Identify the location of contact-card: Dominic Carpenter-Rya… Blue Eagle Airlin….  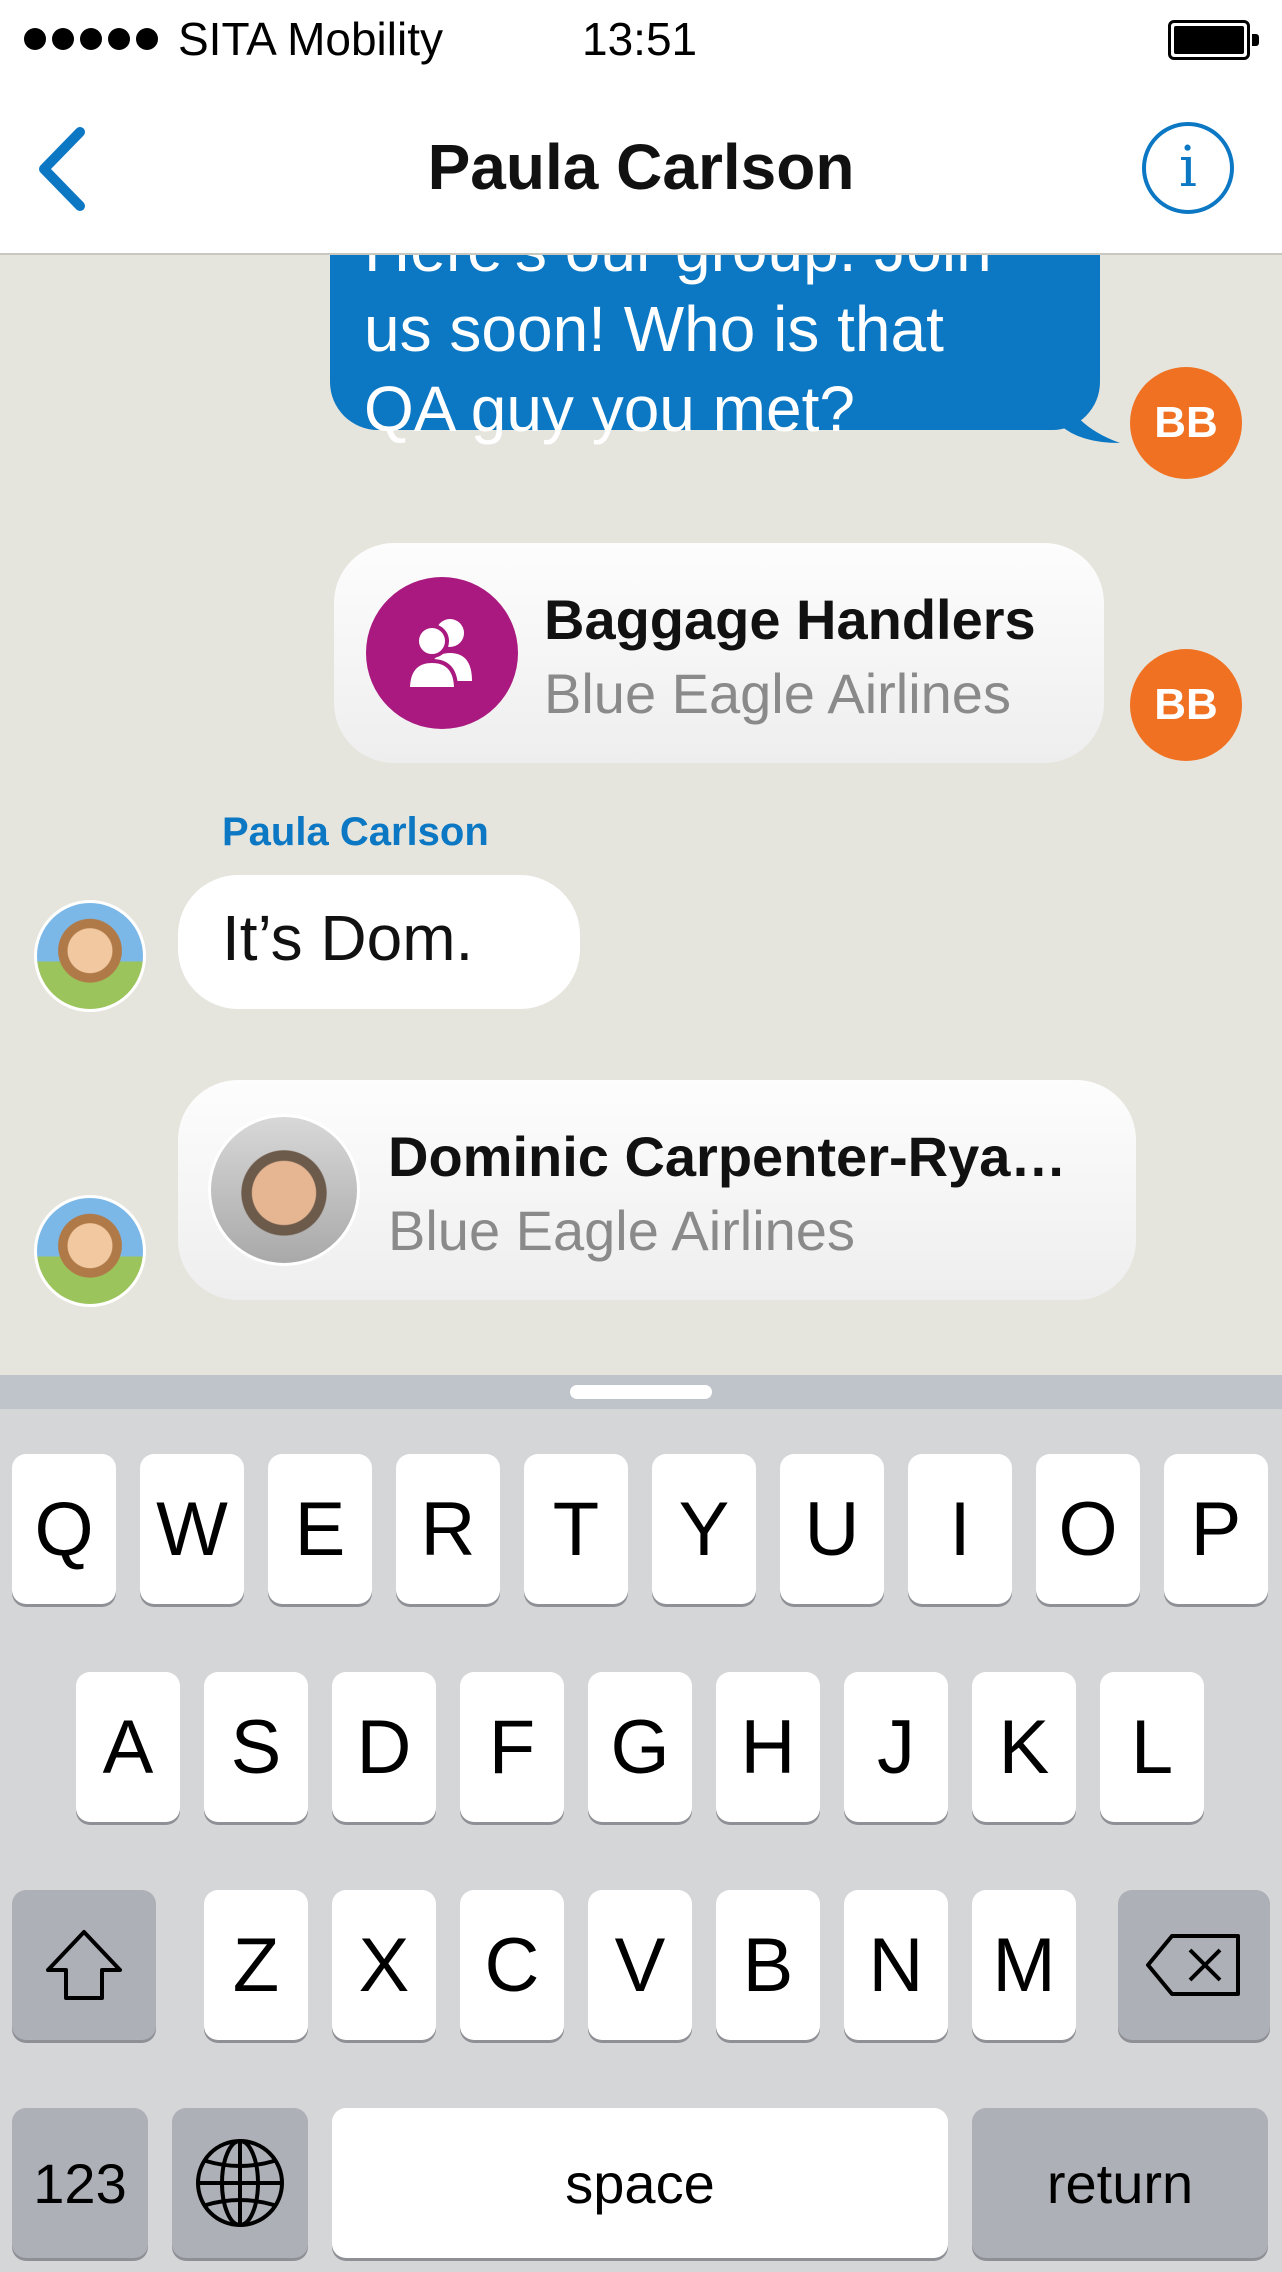
(657, 1190).